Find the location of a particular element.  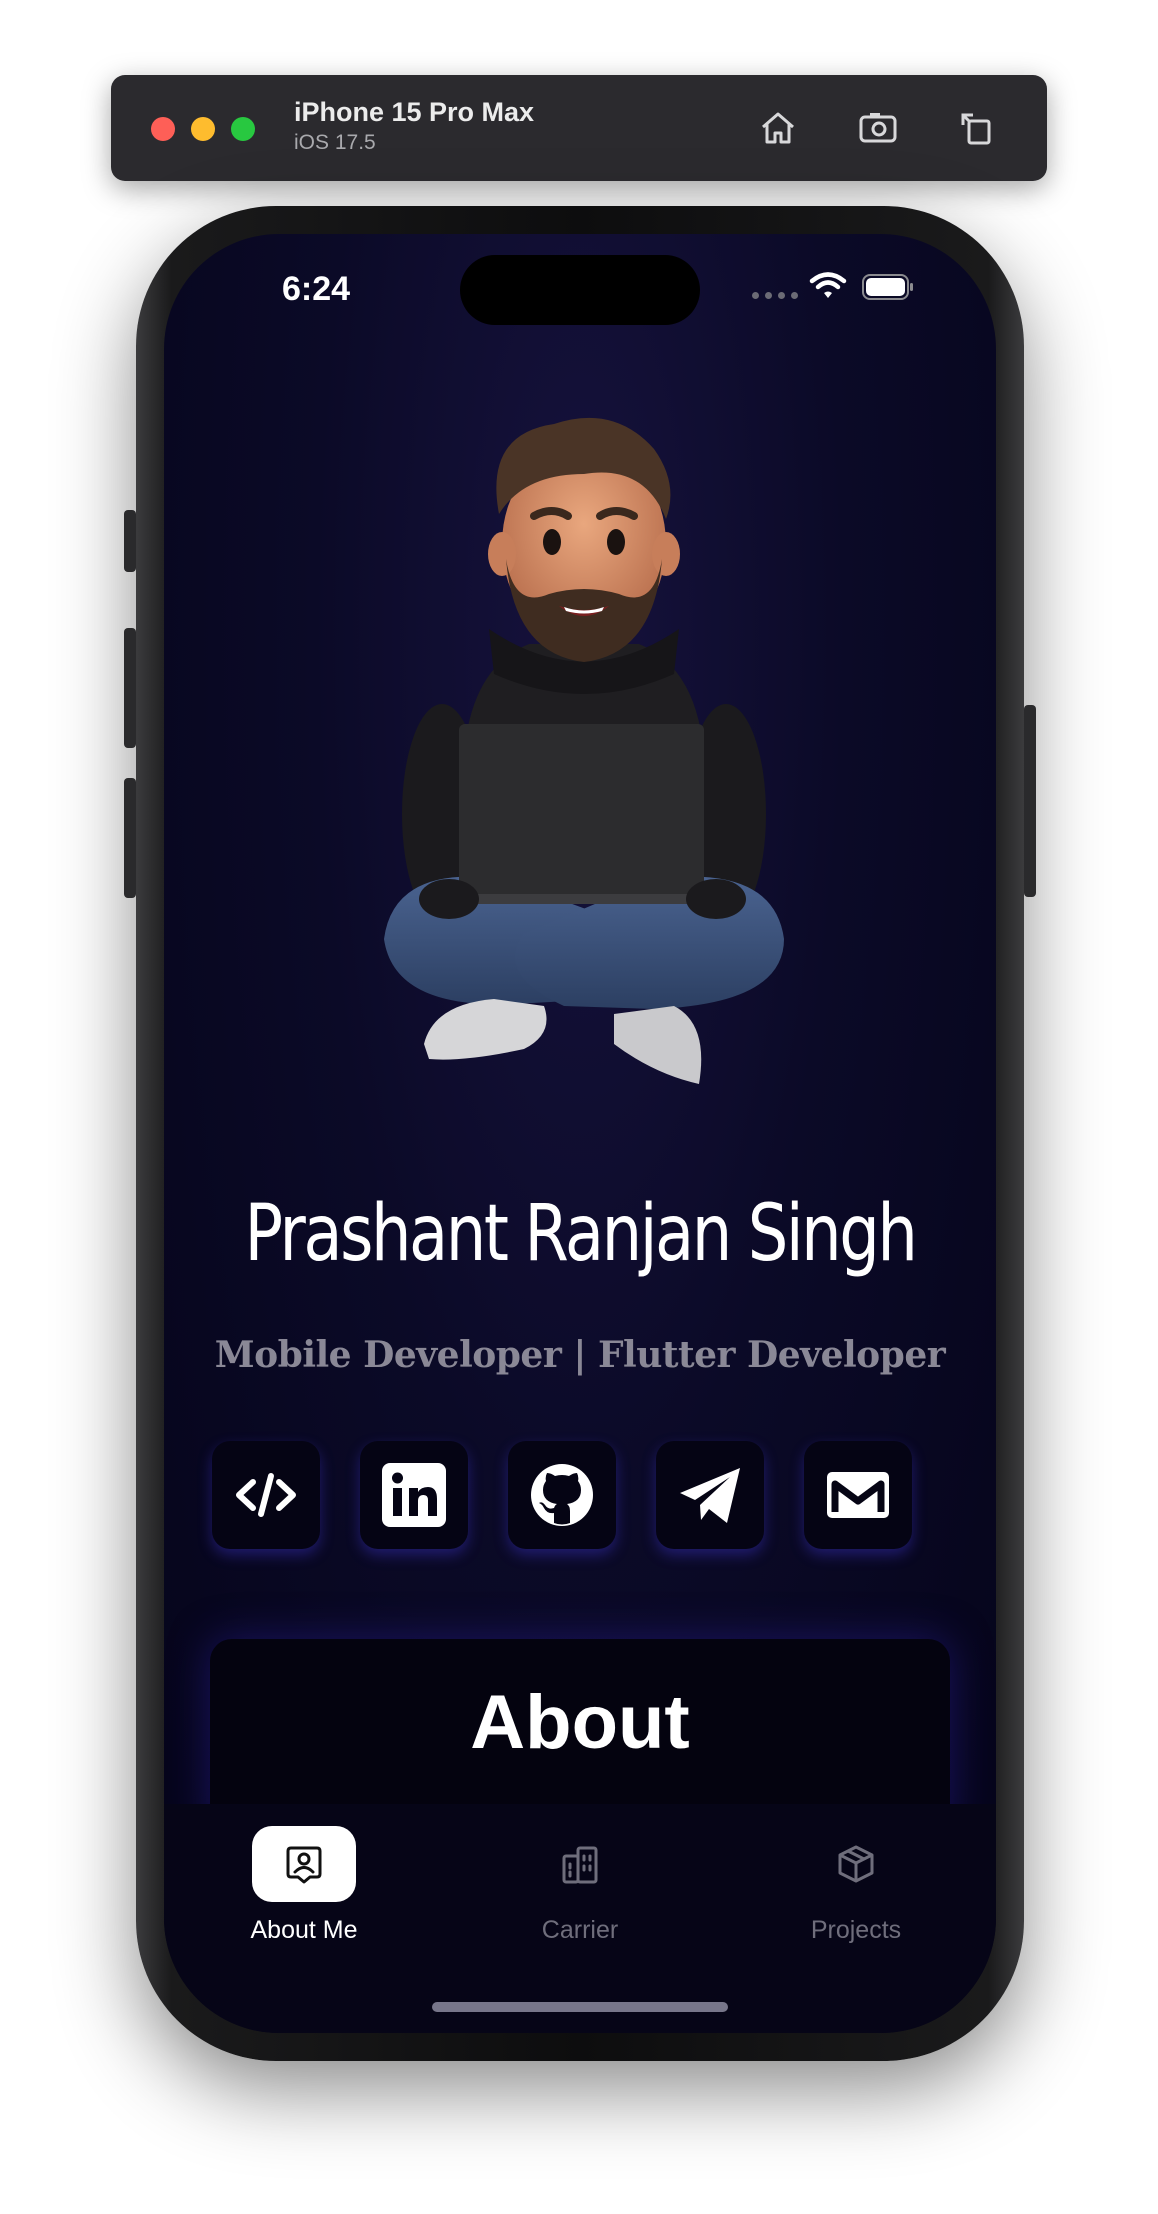

simulator-toolbar: iPhone 15 Pro Max iOS 17.5 is located at coordinates (579, 128).